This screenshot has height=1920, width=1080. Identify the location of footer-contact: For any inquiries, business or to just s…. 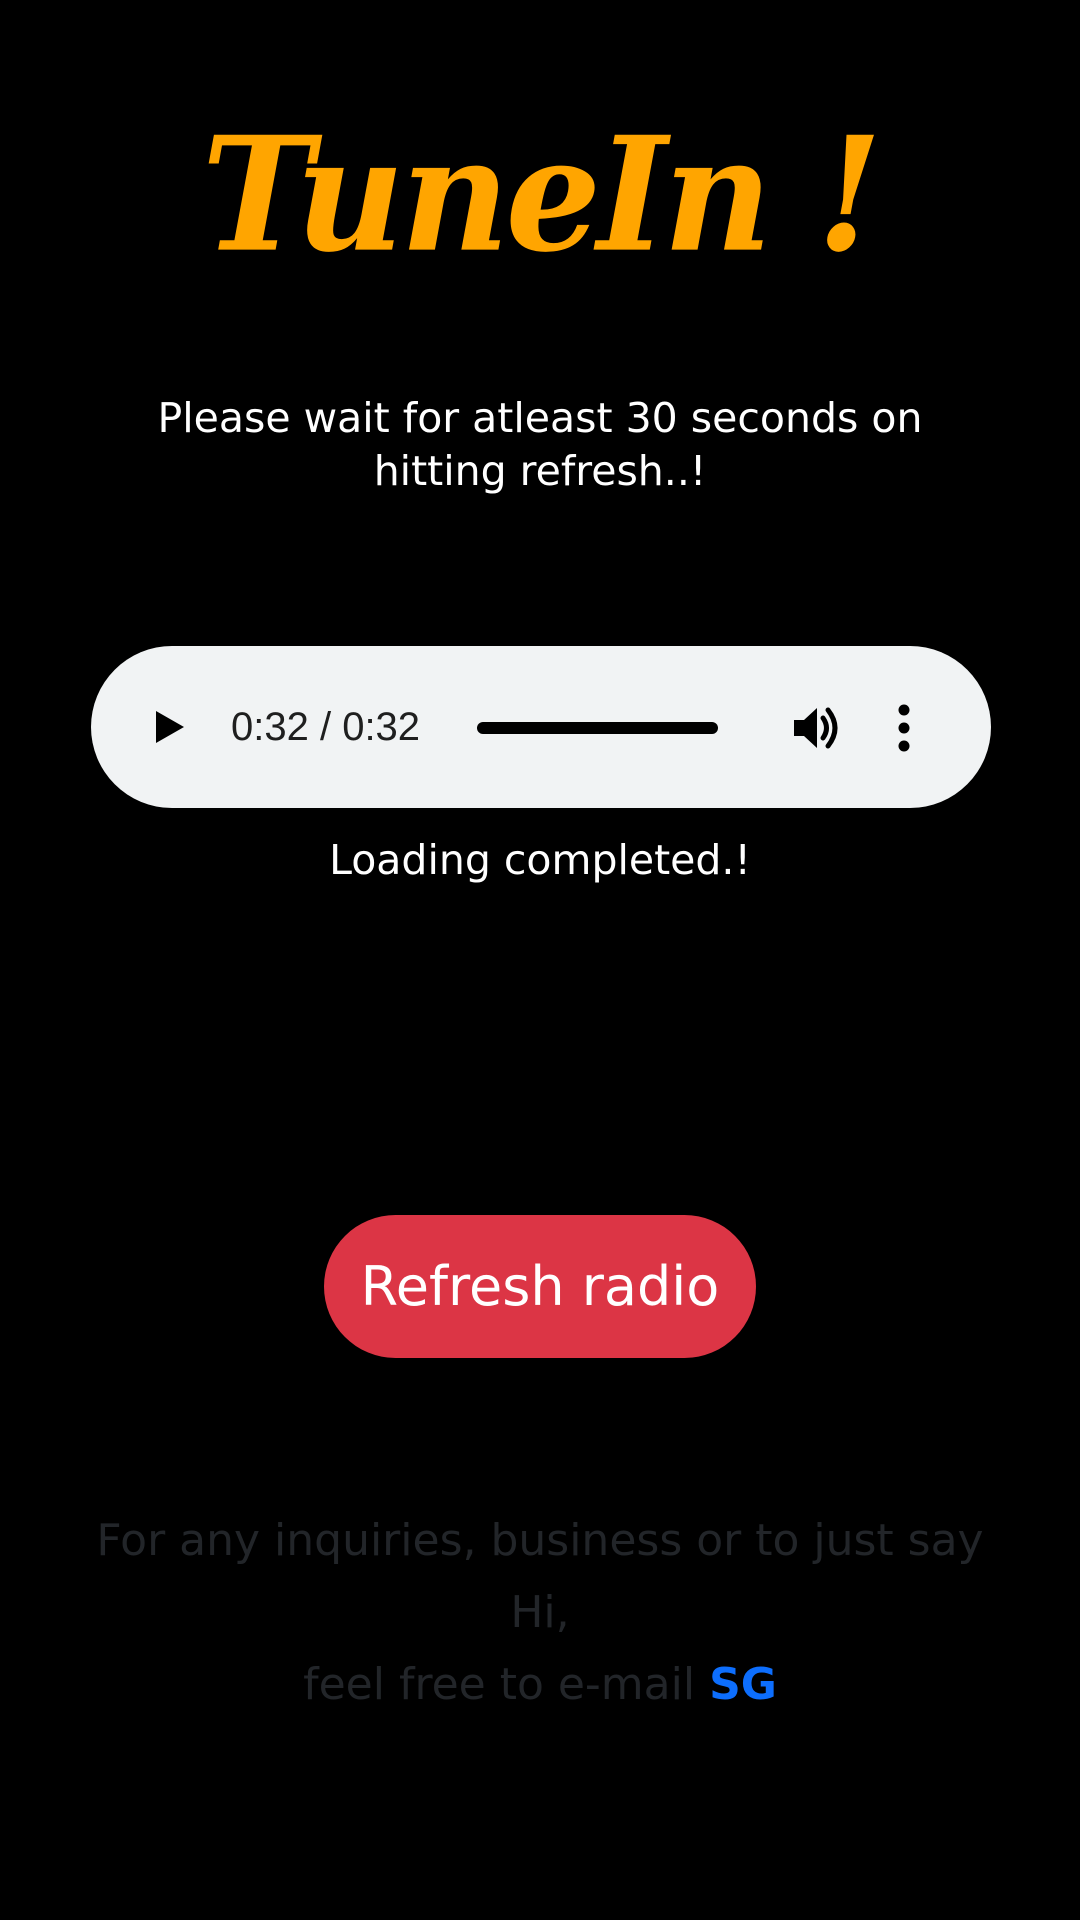
(540, 1613).